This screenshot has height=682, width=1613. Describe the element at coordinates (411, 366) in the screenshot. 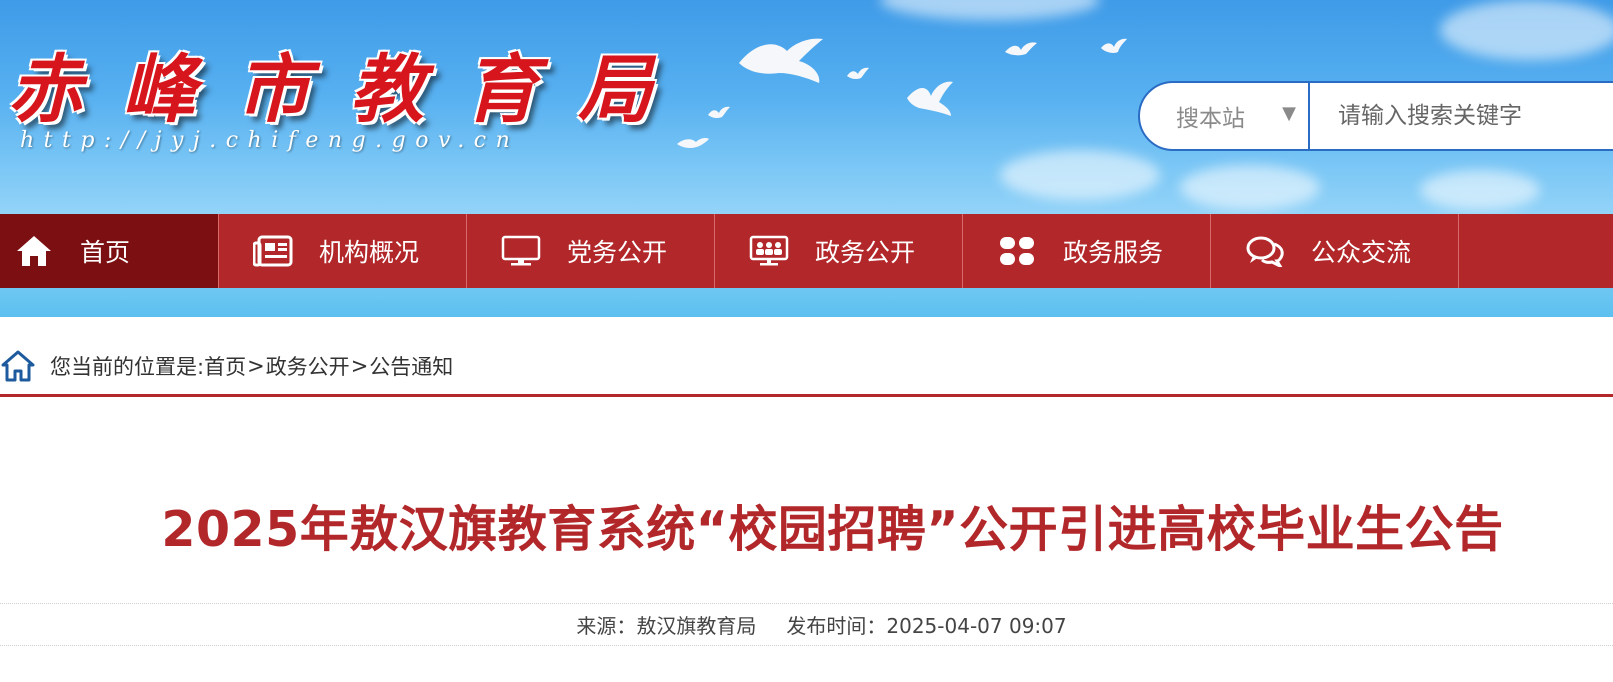

I see `breadcrumb-link-announcements: 公告通知` at that location.